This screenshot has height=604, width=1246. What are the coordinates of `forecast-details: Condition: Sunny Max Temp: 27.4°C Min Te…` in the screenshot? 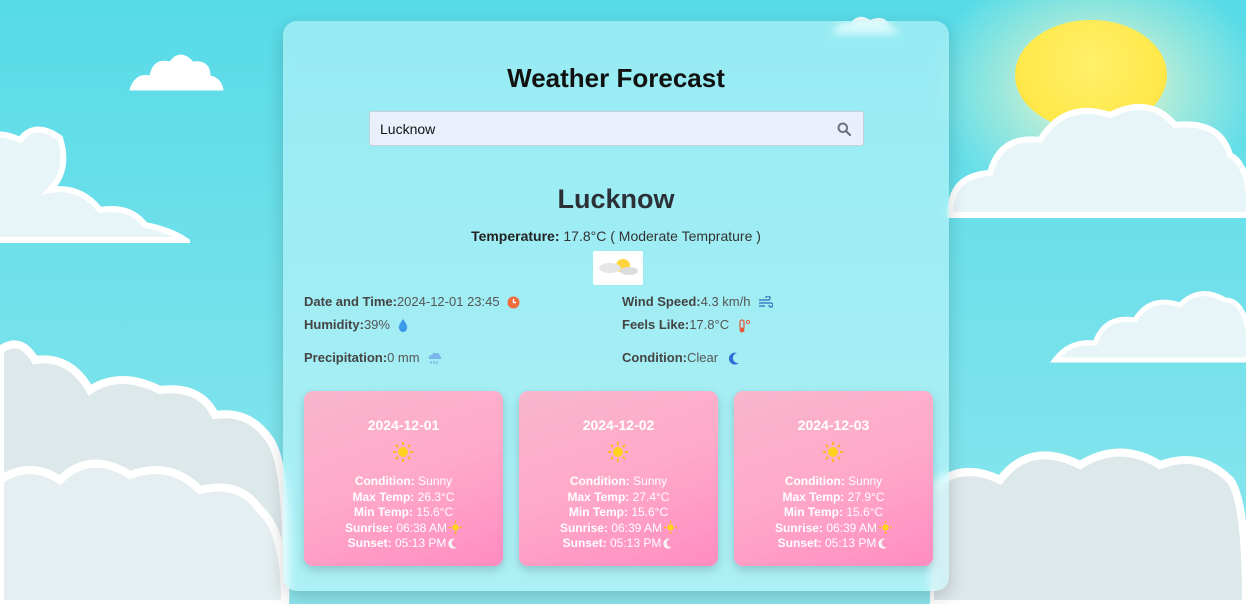 It's located at (618, 513).